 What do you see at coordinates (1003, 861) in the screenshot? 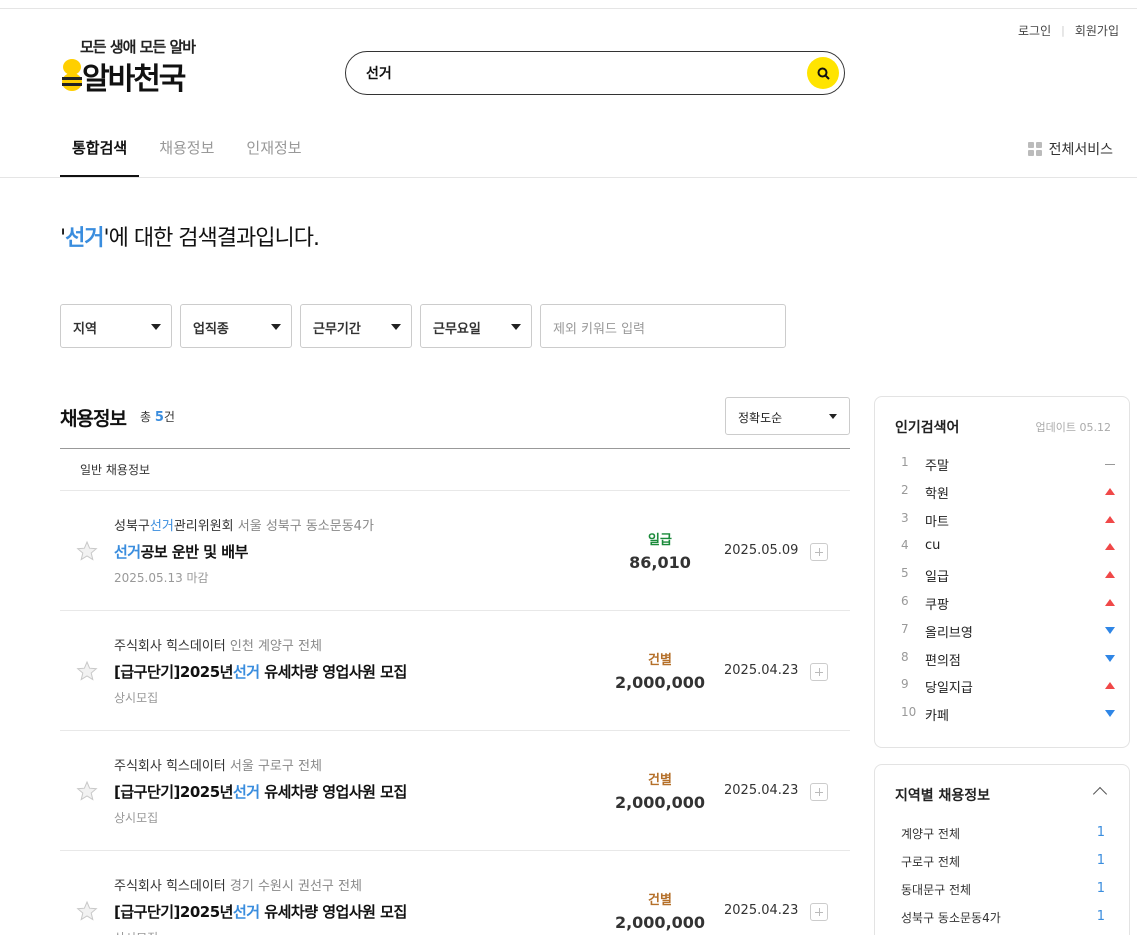
I see `region-item: 구로구 전체 1` at bounding box center [1003, 861].